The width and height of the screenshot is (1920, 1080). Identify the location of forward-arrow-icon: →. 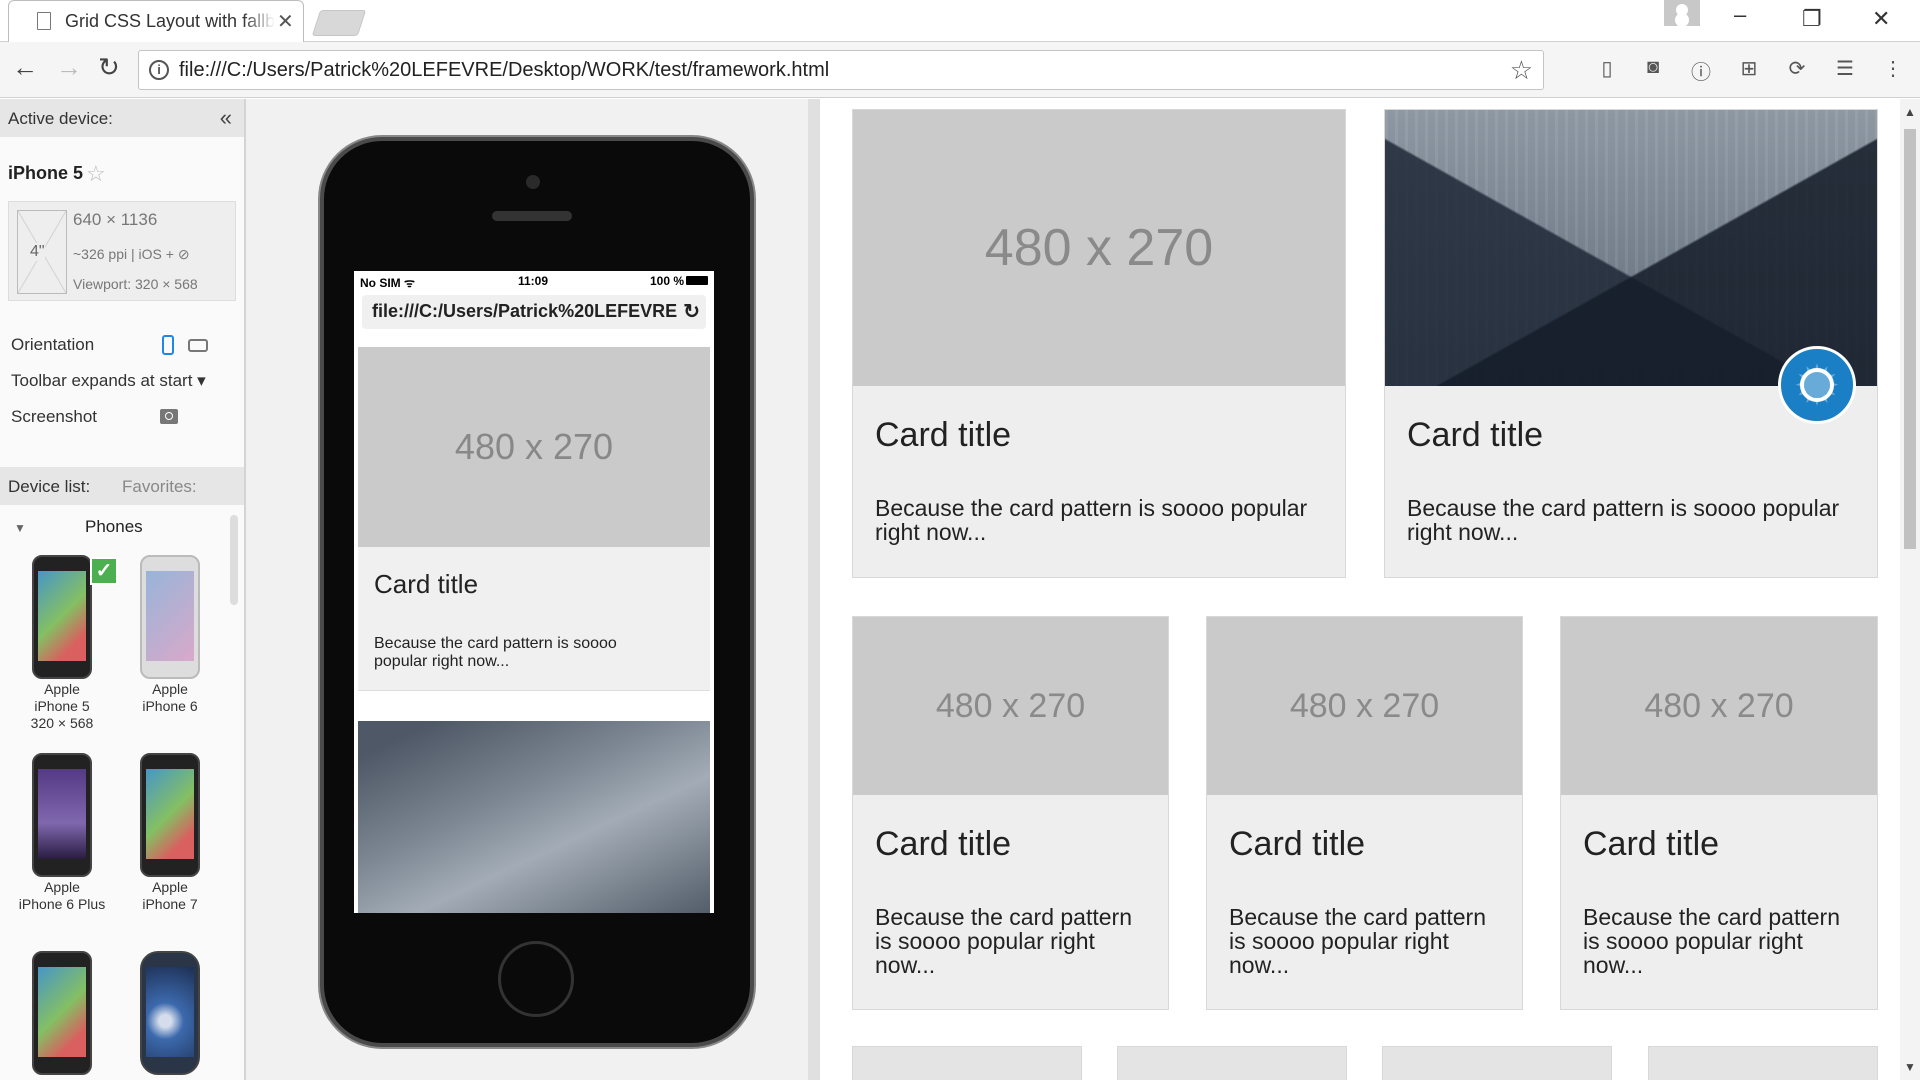
(69, 67).